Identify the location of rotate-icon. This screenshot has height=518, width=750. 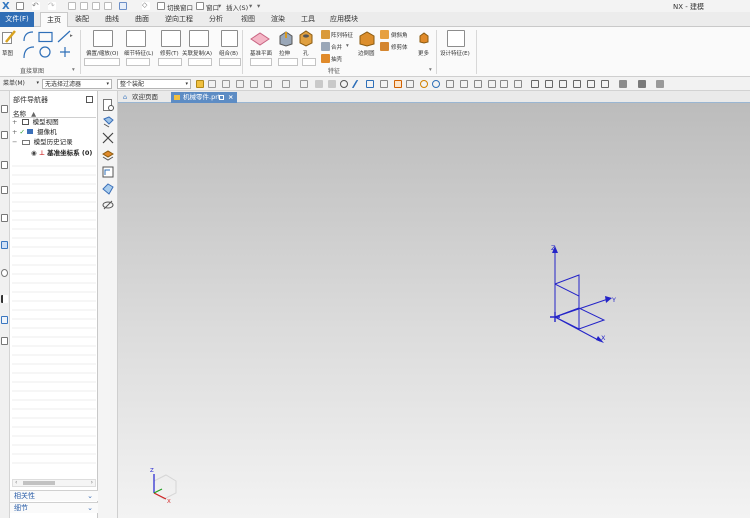
(563, 84).